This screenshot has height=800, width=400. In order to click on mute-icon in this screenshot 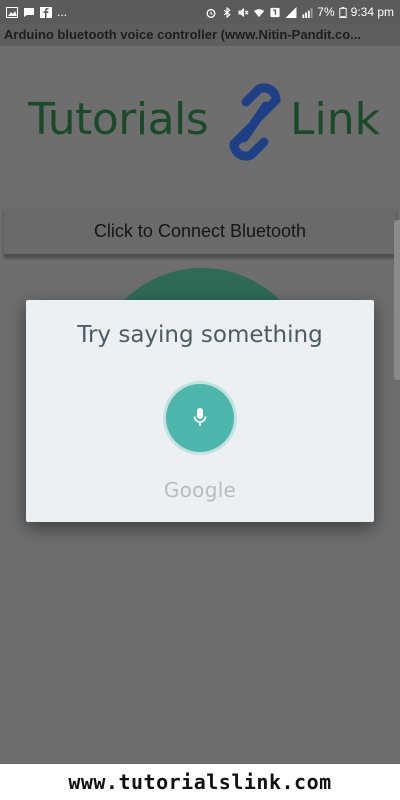, I will do `click(243, 12)`.